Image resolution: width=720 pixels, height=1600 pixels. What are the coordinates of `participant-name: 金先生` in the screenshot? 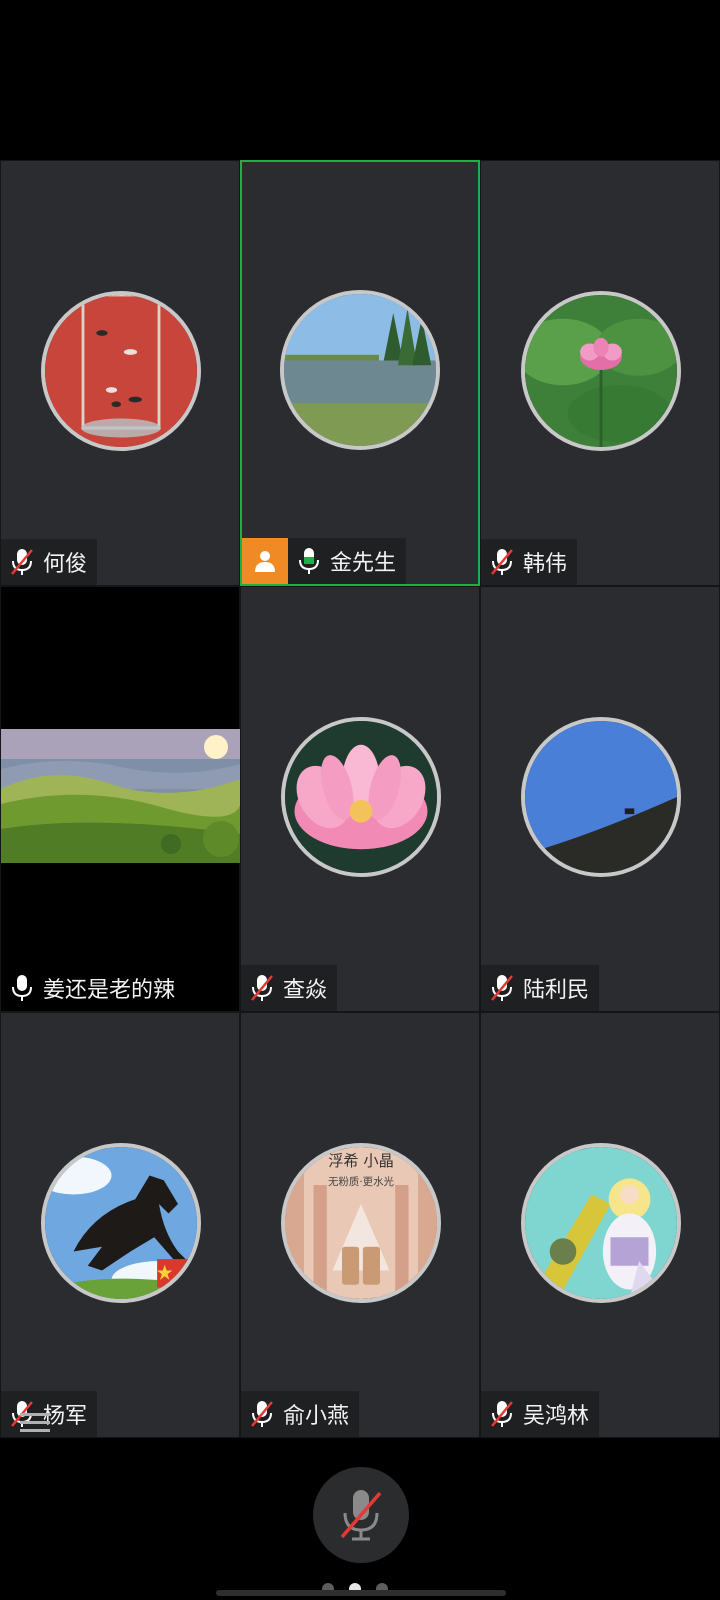 It's located at (363, 563).